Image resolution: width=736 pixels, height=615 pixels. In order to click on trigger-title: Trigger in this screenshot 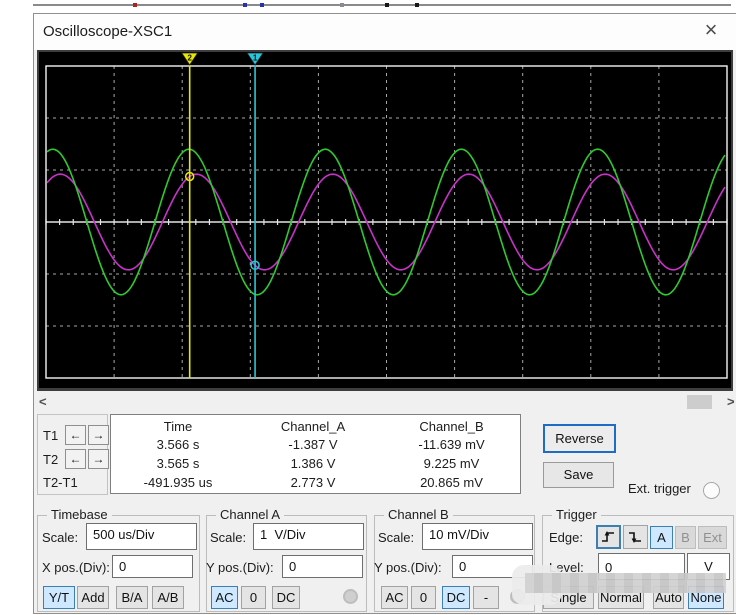, I will do `click(576, 514)`.